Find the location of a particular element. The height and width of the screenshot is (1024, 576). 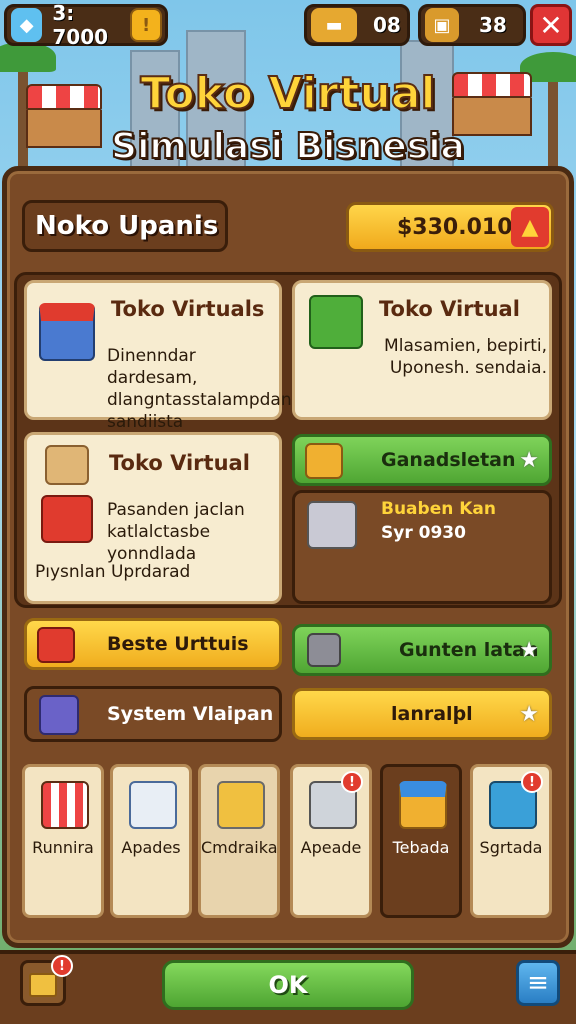

tile-cmdraika: Cmdraika is located at coordinates (239, 841).